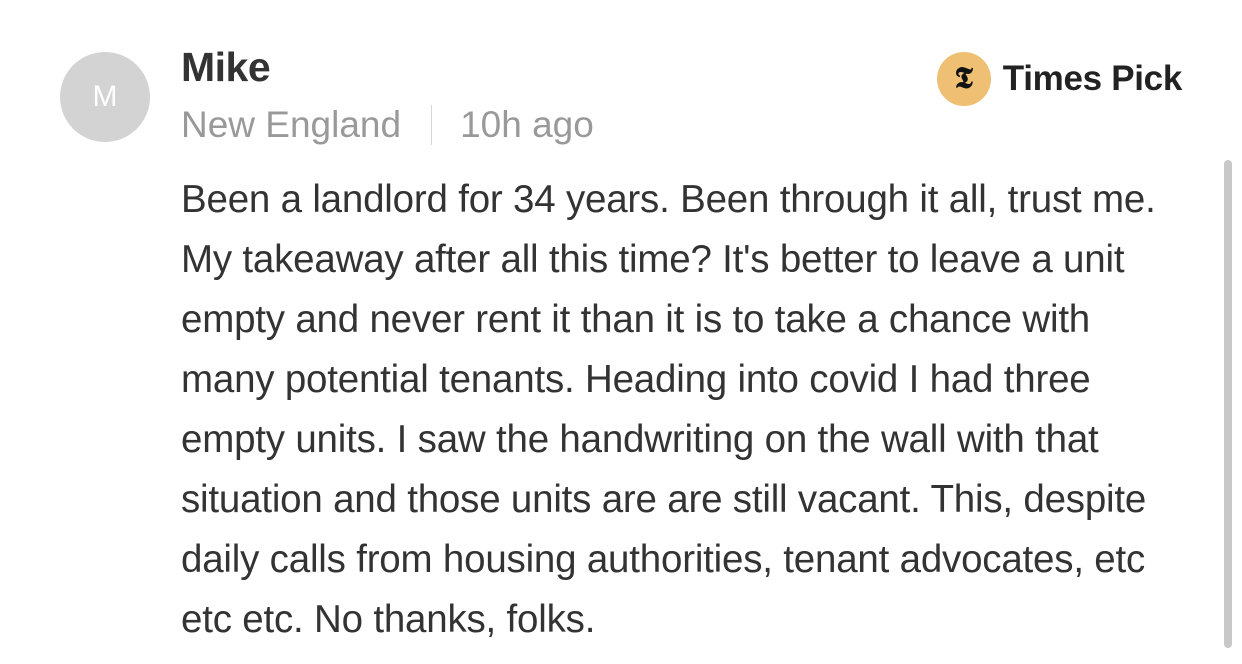  I want to click on comment-meta: New England 10h ago, so click(387, 125).